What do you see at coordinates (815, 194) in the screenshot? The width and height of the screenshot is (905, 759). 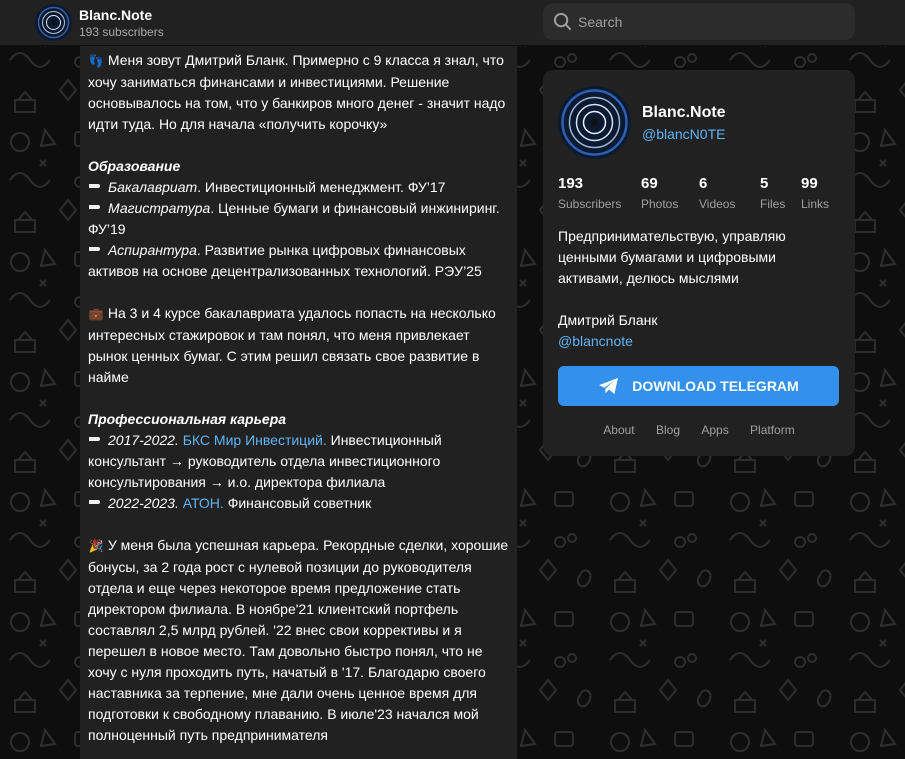 I see `stat-links: 99 Links` at bounding box center [815, 194].